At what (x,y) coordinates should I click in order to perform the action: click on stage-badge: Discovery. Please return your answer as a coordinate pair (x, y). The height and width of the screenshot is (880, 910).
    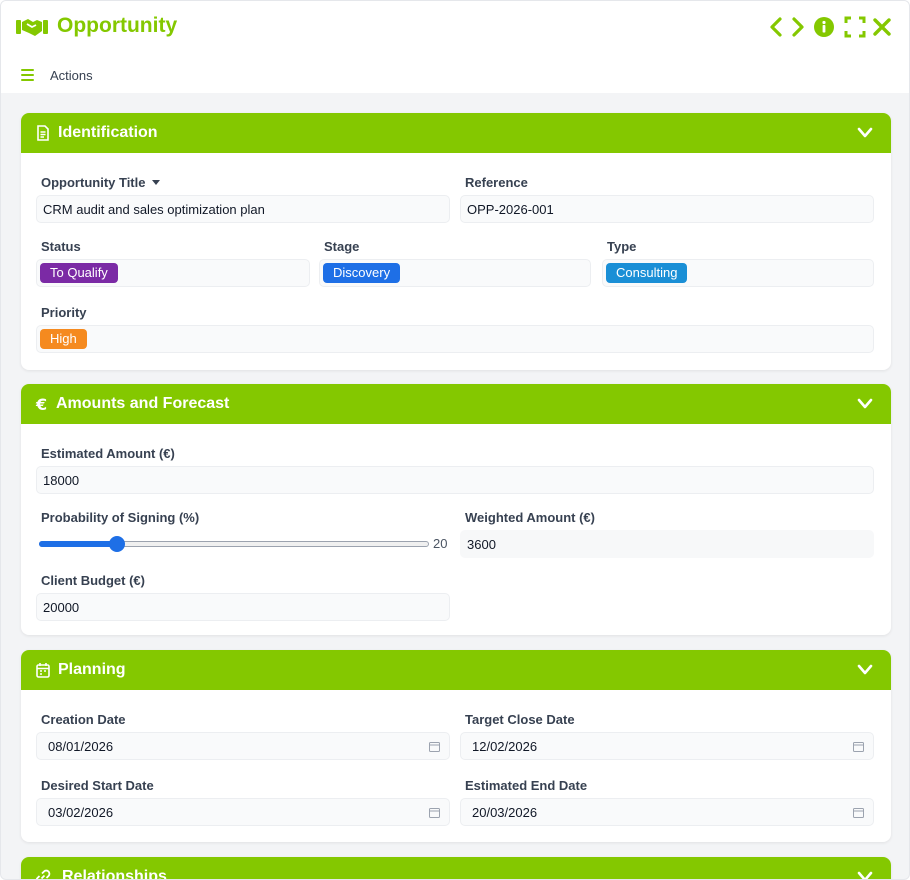
    Looking at the image, I should click on (362, 273).